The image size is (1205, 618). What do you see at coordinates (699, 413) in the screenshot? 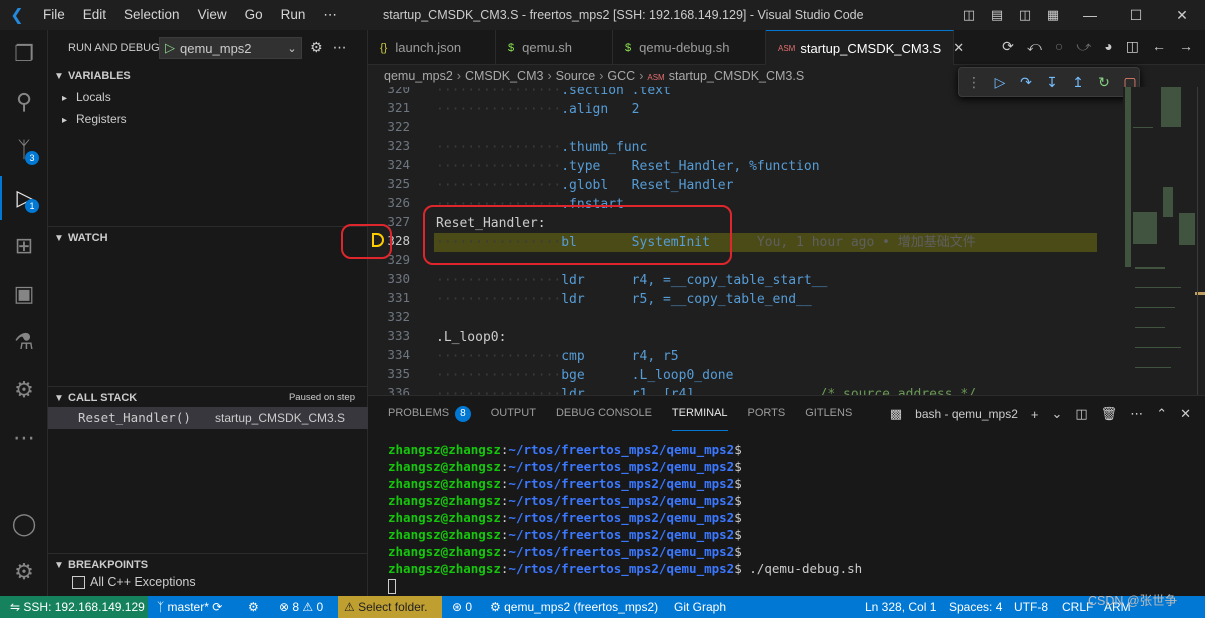
I see `tab-terminal: TERMINAL` at bounding box center [699, 413].